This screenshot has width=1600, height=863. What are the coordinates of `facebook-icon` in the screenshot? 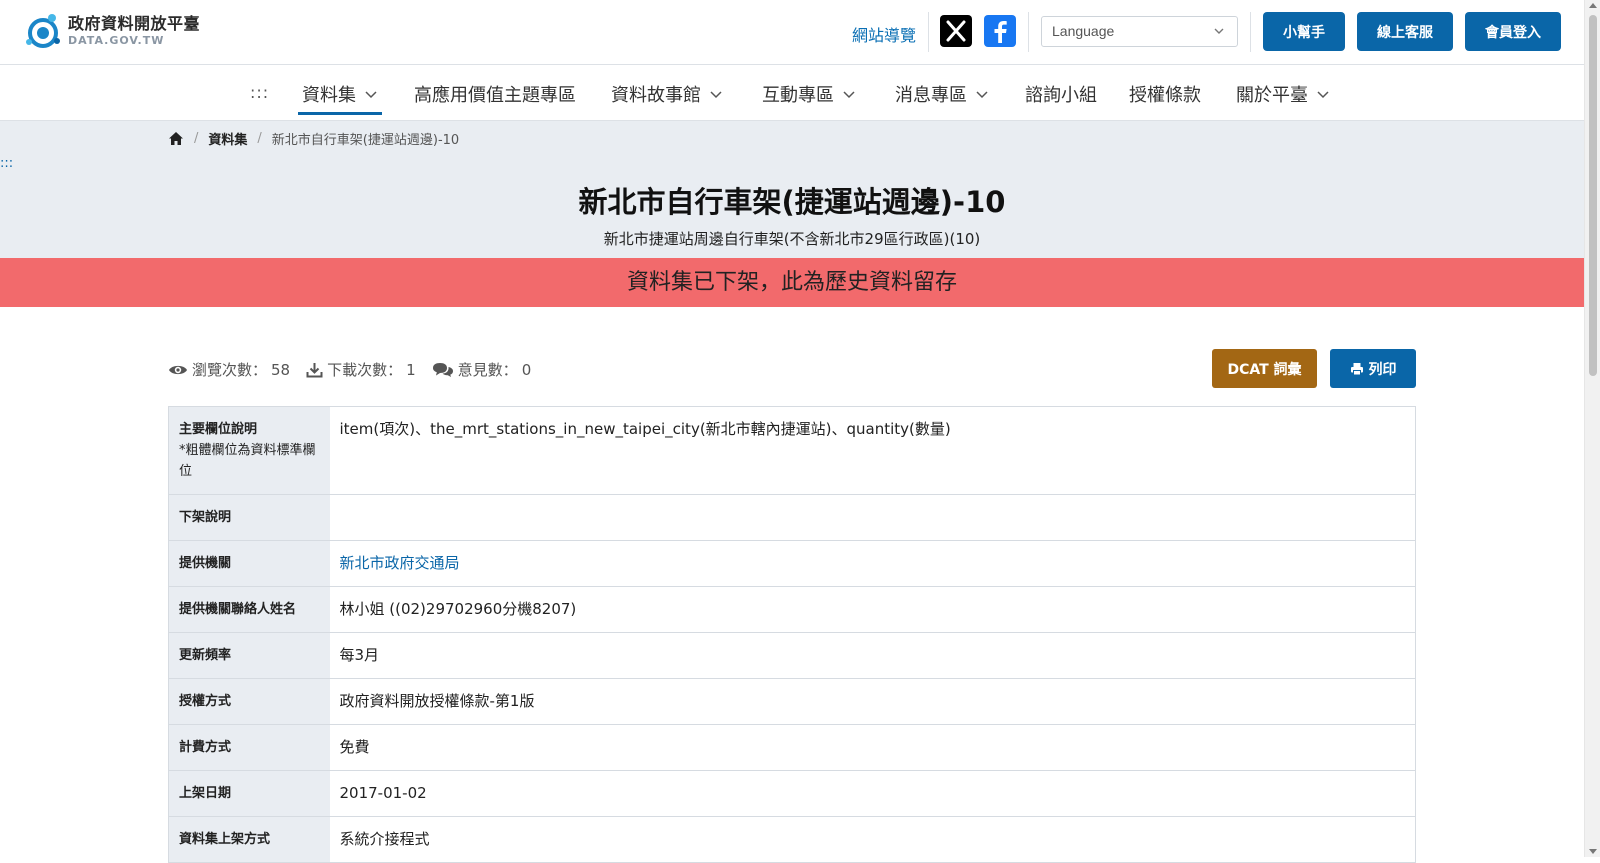 It's located at (1000, 31).